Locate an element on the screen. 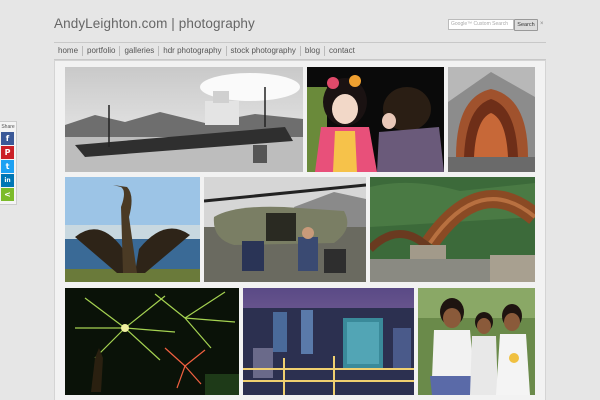  share-sidebar: Share f P t in < is located at coordinates (8, 163).